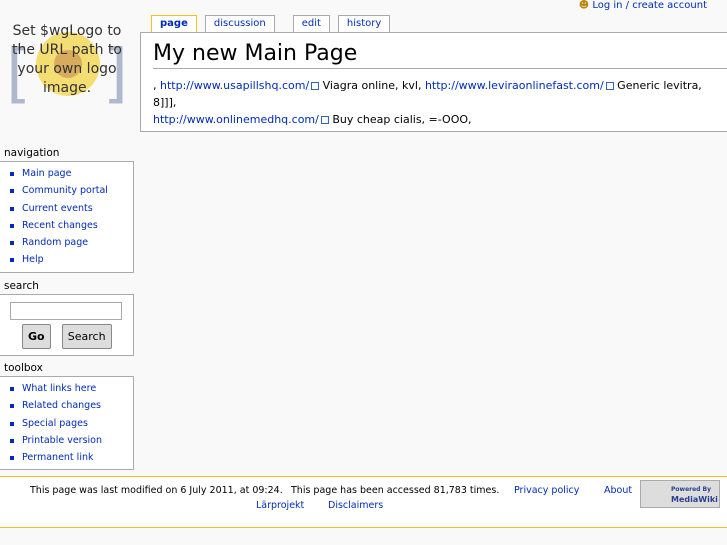  I want to click on privacy-policy-link: Privacy policy, so click(546, 490).